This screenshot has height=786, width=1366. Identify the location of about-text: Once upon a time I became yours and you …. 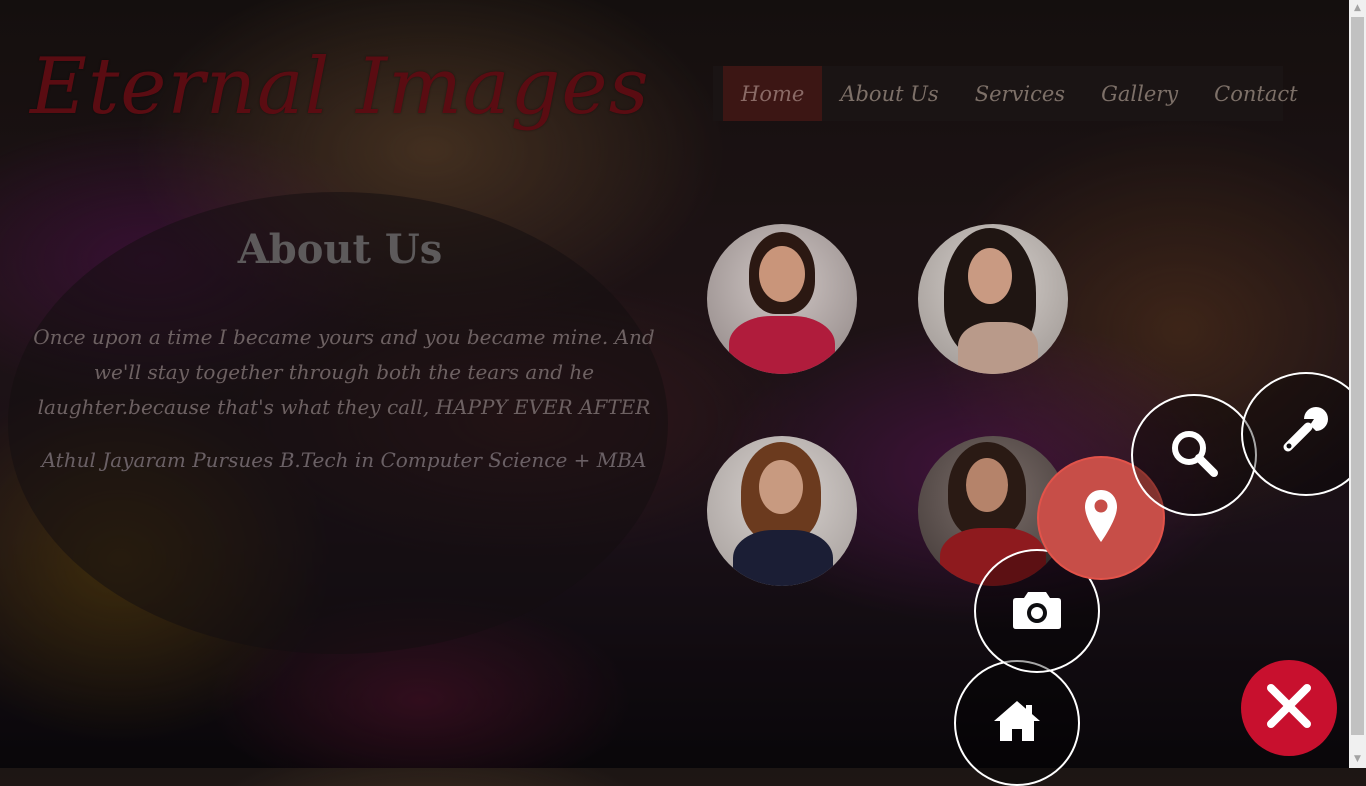
(344, 372).